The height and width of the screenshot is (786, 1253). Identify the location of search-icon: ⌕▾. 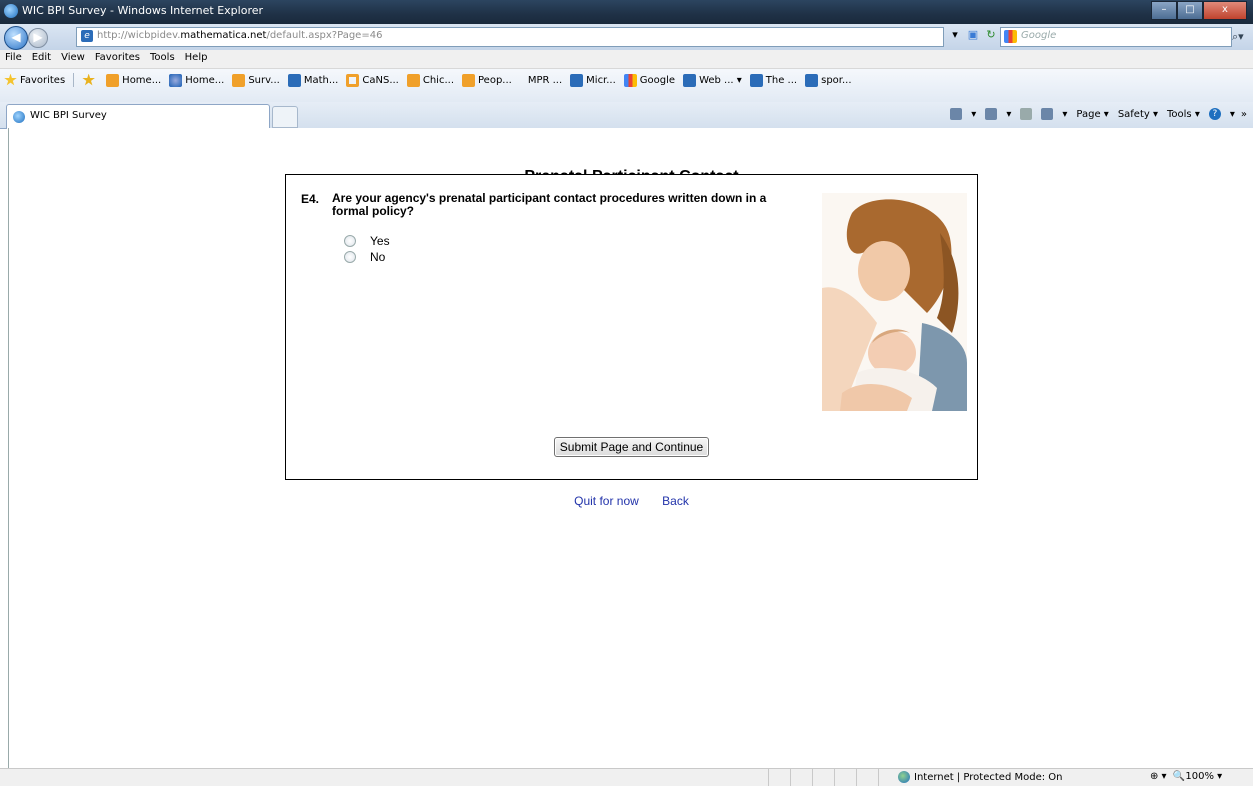
(1238, 37).